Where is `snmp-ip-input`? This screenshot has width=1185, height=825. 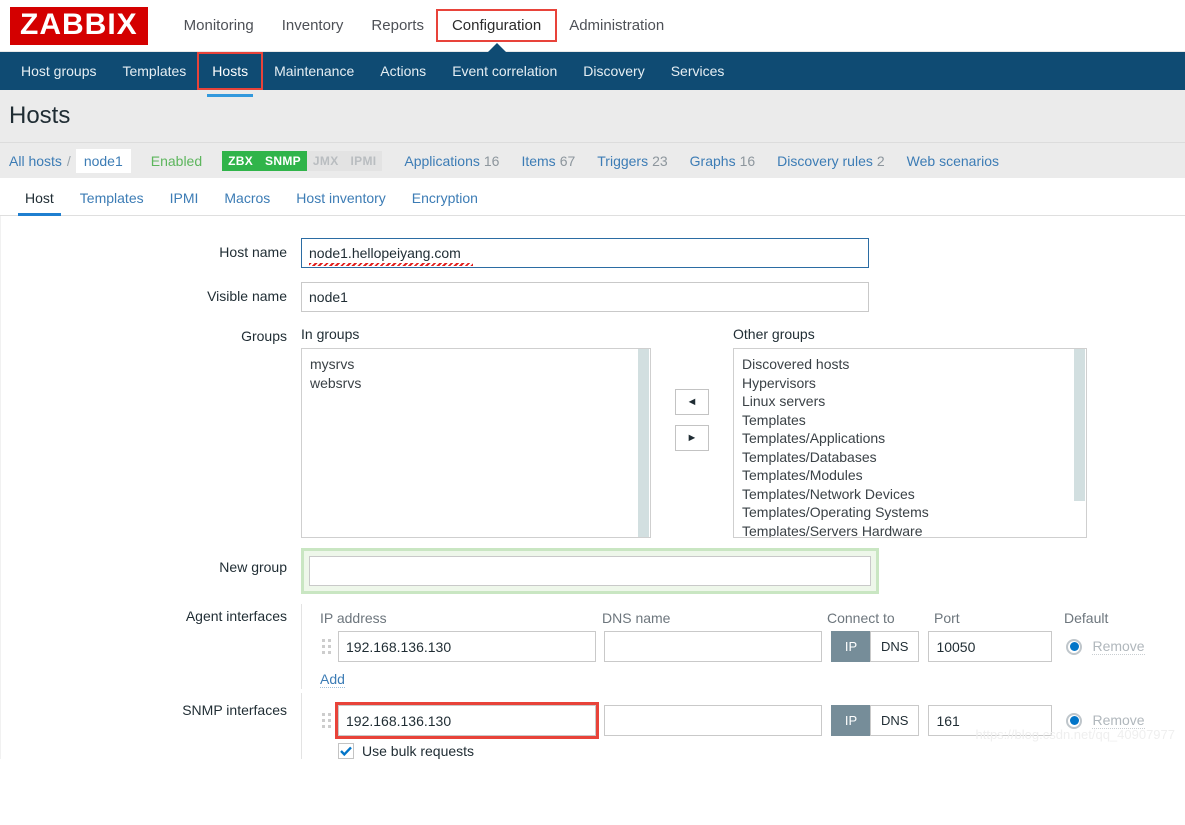
snmp-ip-input is located at coordinates (467, 720).